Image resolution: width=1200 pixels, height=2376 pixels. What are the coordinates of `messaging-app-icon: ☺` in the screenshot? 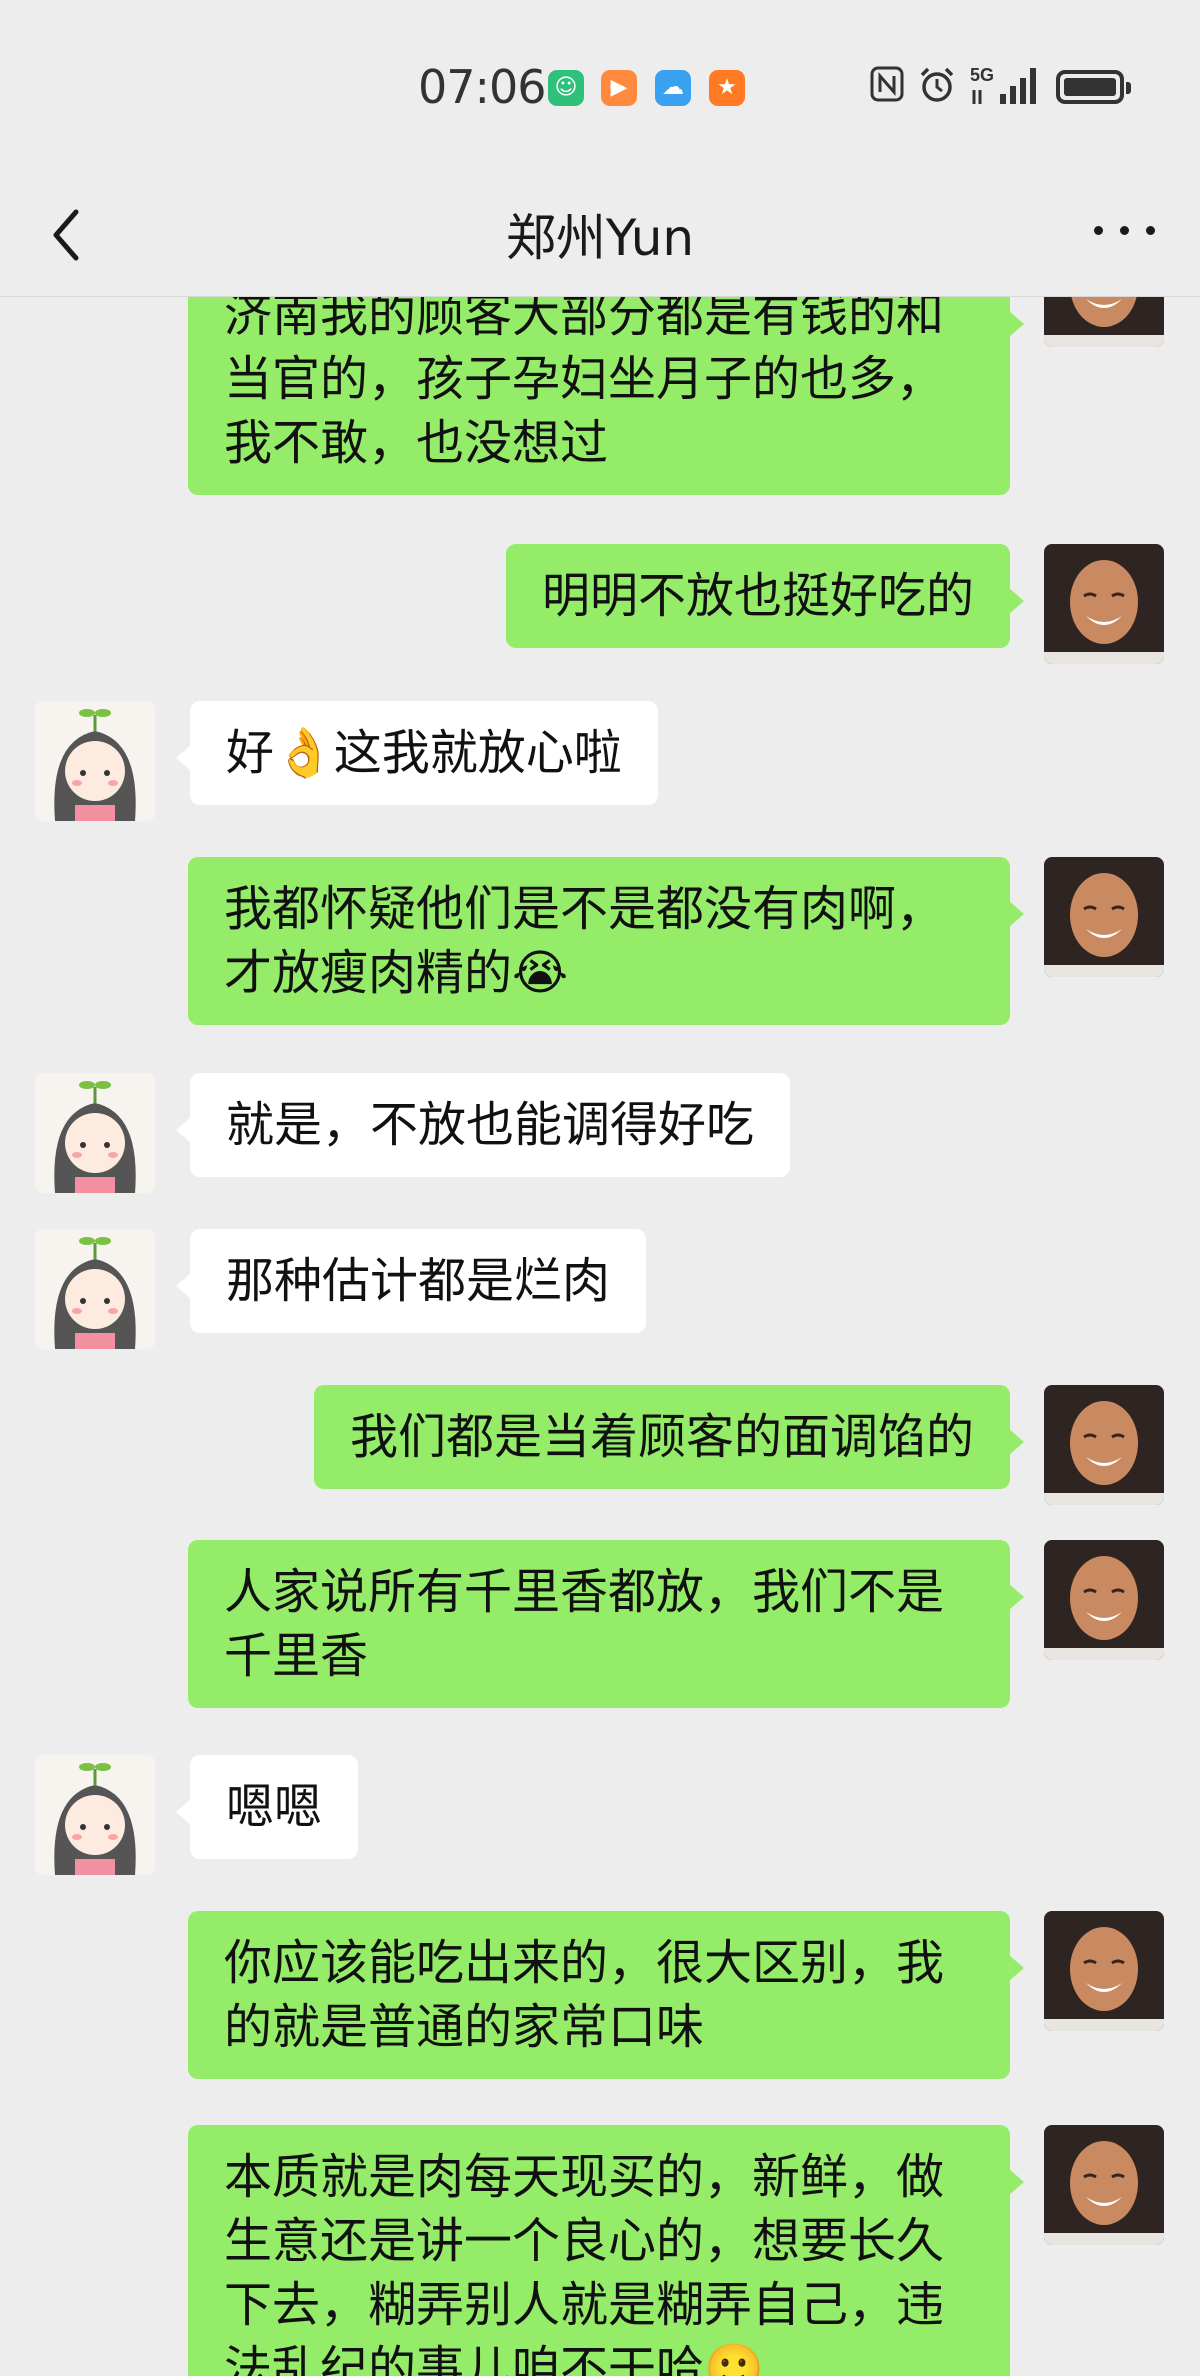 It's located at (566, 88).